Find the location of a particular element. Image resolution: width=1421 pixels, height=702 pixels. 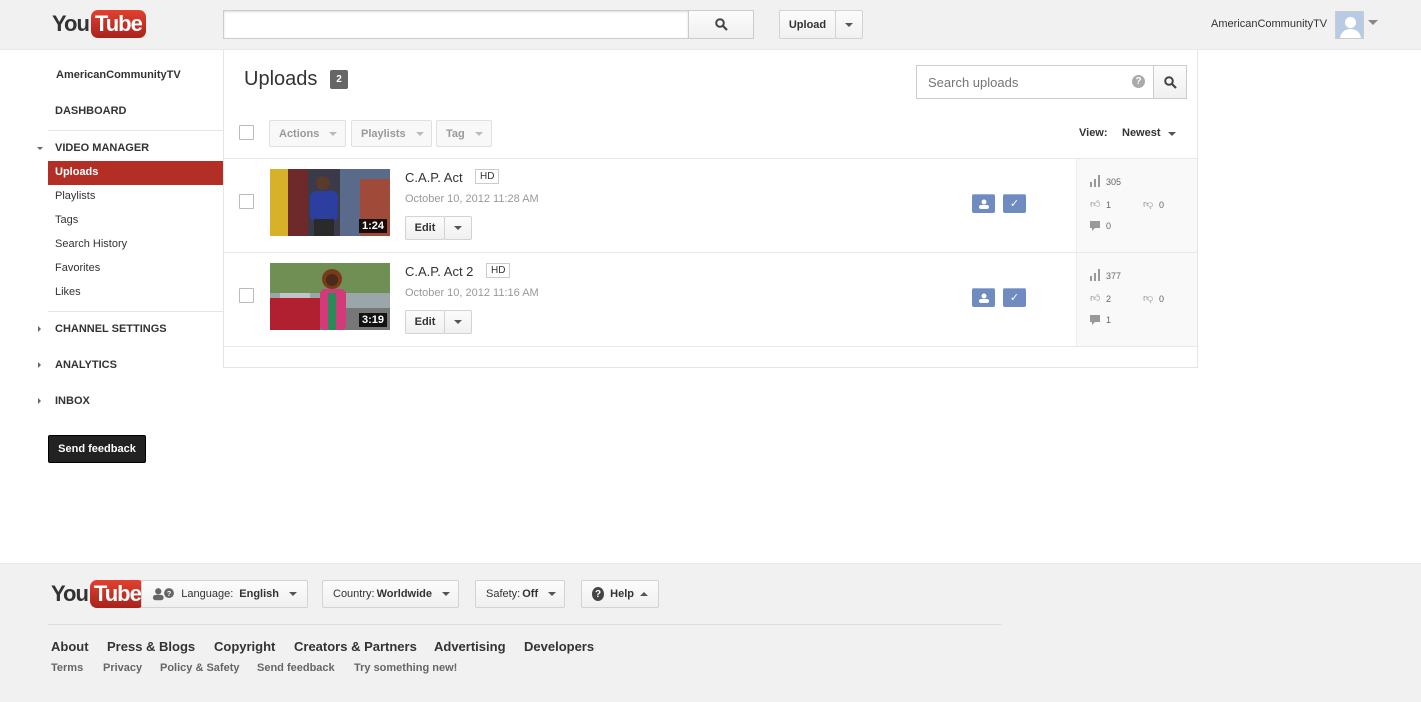

avatar is located at coordinates (1349, 25).